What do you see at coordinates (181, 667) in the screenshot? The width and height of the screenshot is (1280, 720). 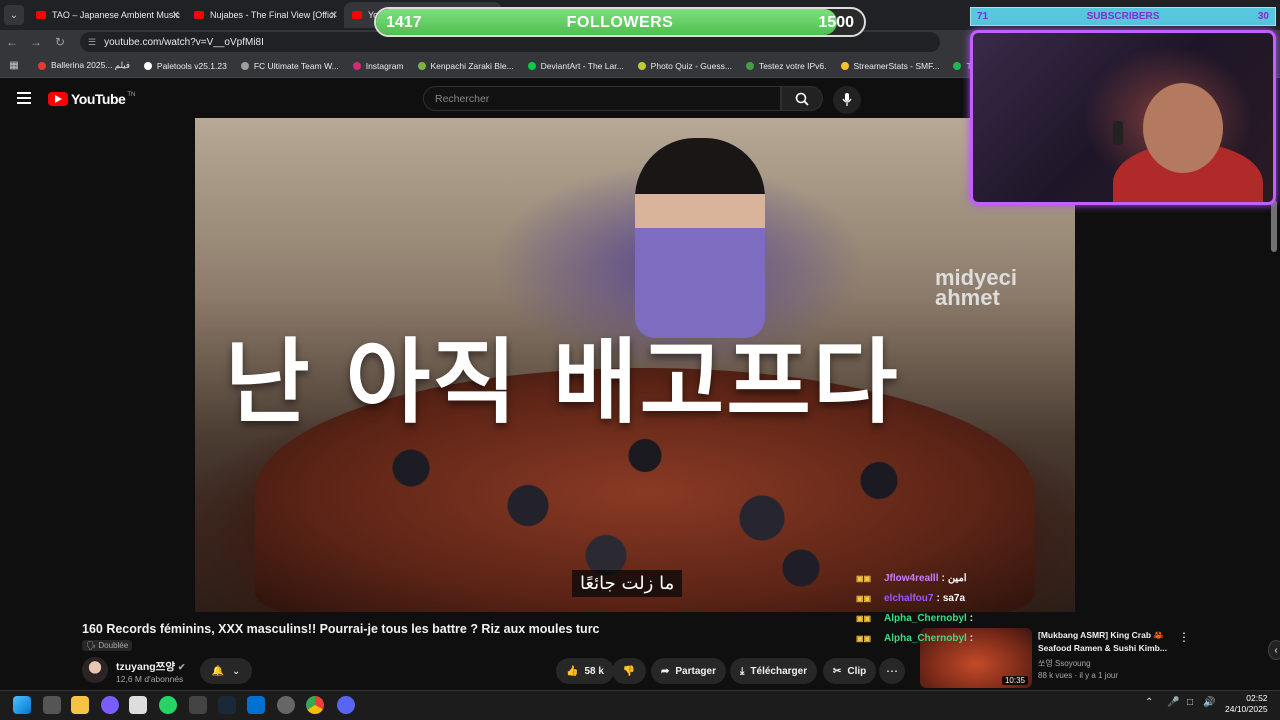 I see `verified-icon: ✔` at bounding box center [181, 667].